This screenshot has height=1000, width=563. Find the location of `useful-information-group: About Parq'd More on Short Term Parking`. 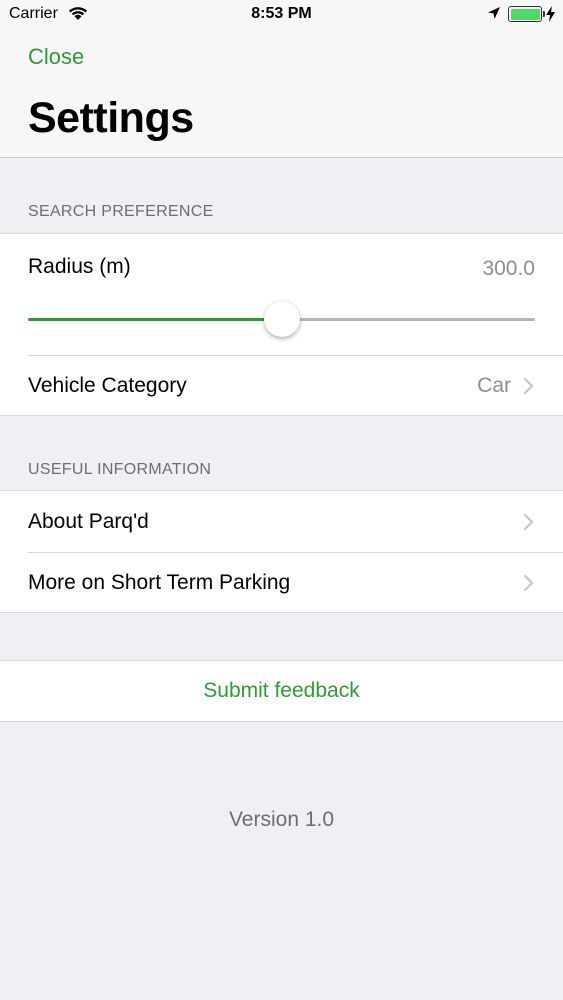

useful-information-group: About Parq'd More on Short Term Parking is located at coordinates (281, 551).